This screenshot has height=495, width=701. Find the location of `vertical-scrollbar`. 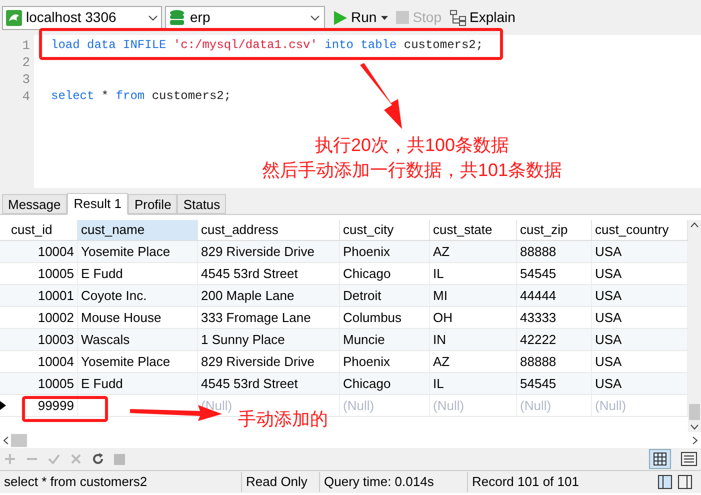

vertical-scrollbar is located at coordinates (694, 326).